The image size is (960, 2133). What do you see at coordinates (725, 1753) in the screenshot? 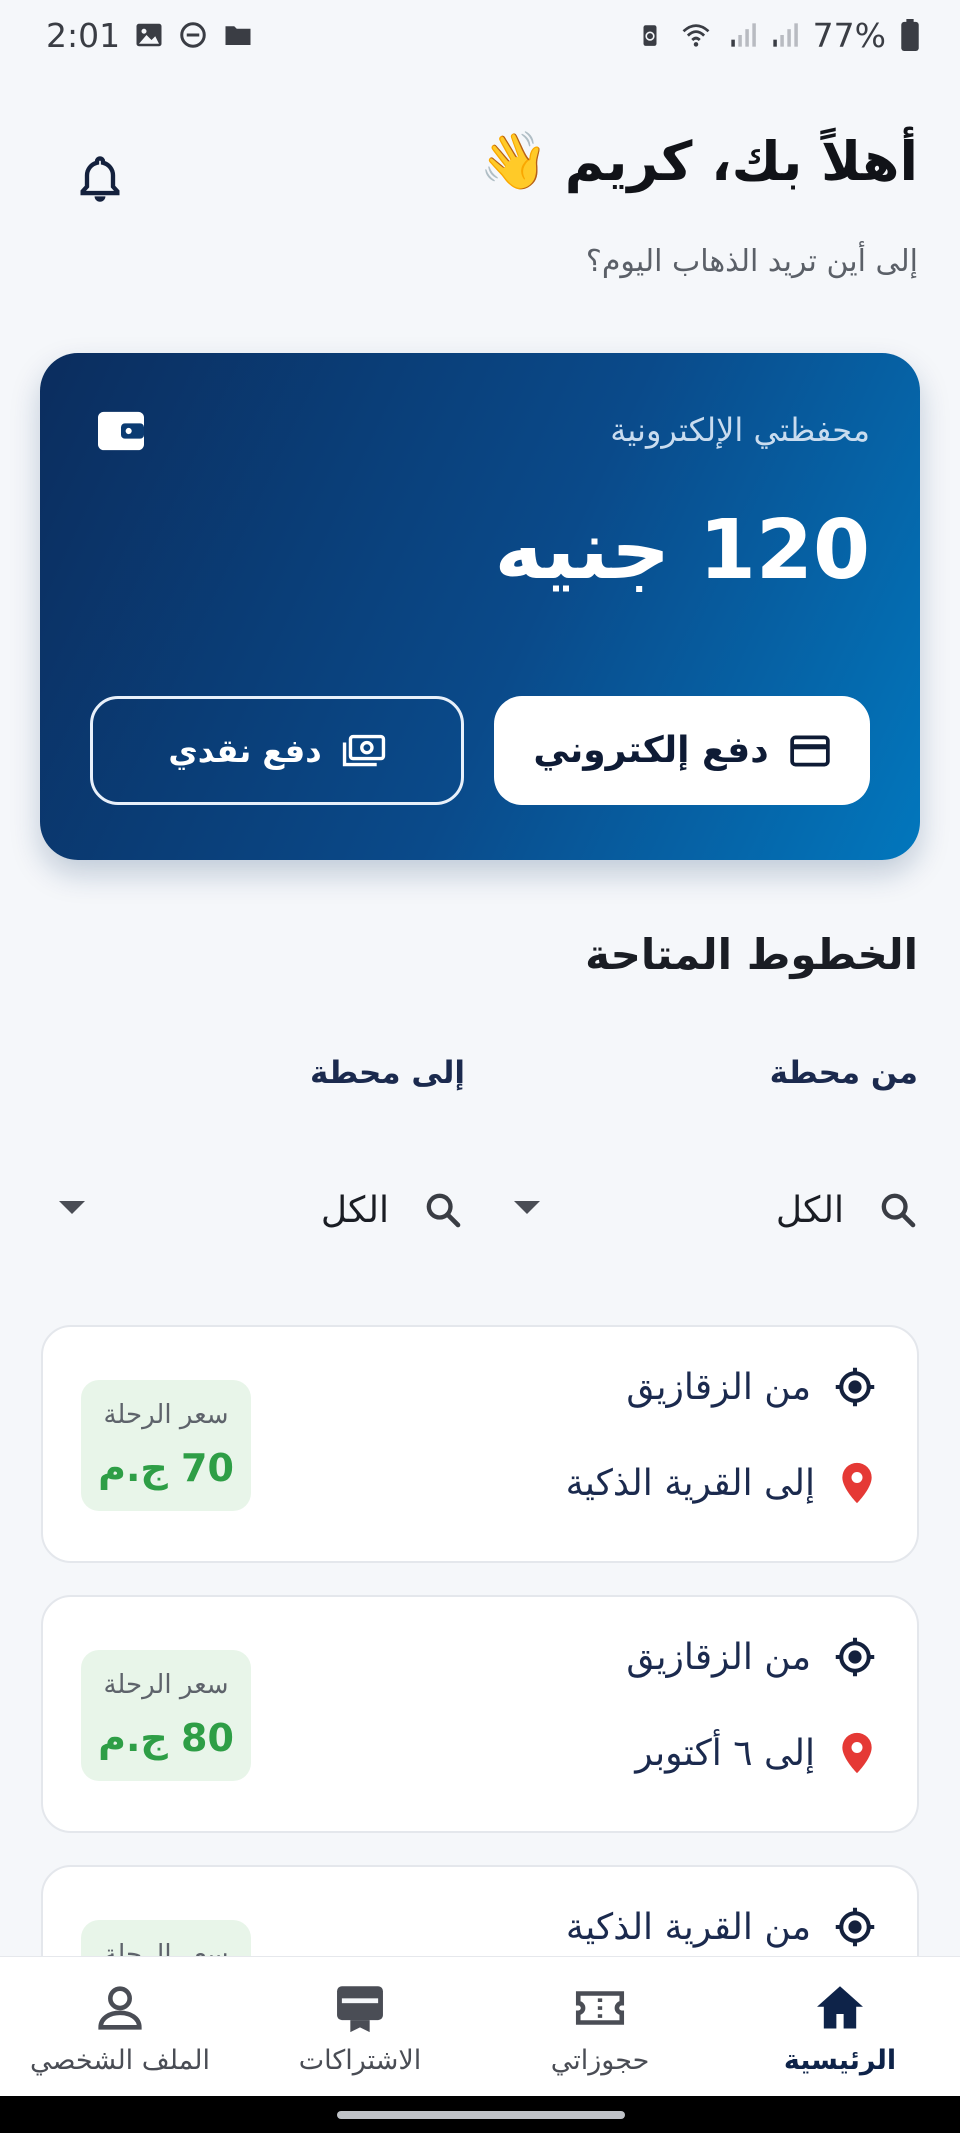
I see `route-to-text: إلى ٦ أكتوبر` at bounding box center [725, 1753].